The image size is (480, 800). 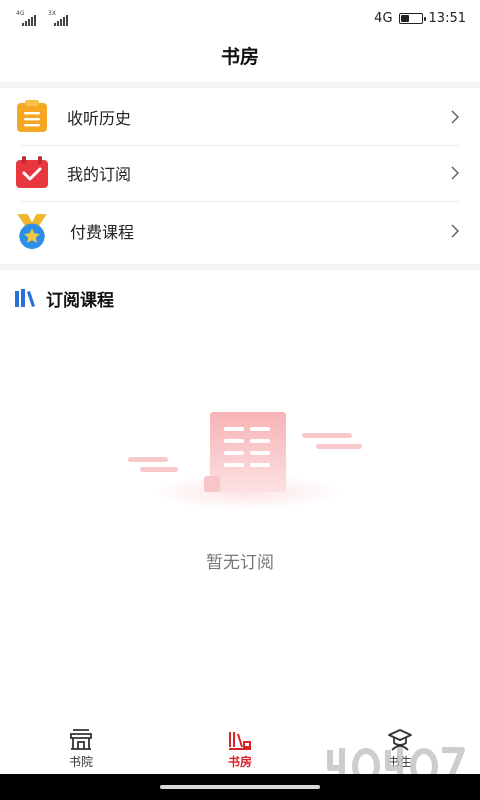 I want to click on clock: 13:51, so click(x=447, y=18).